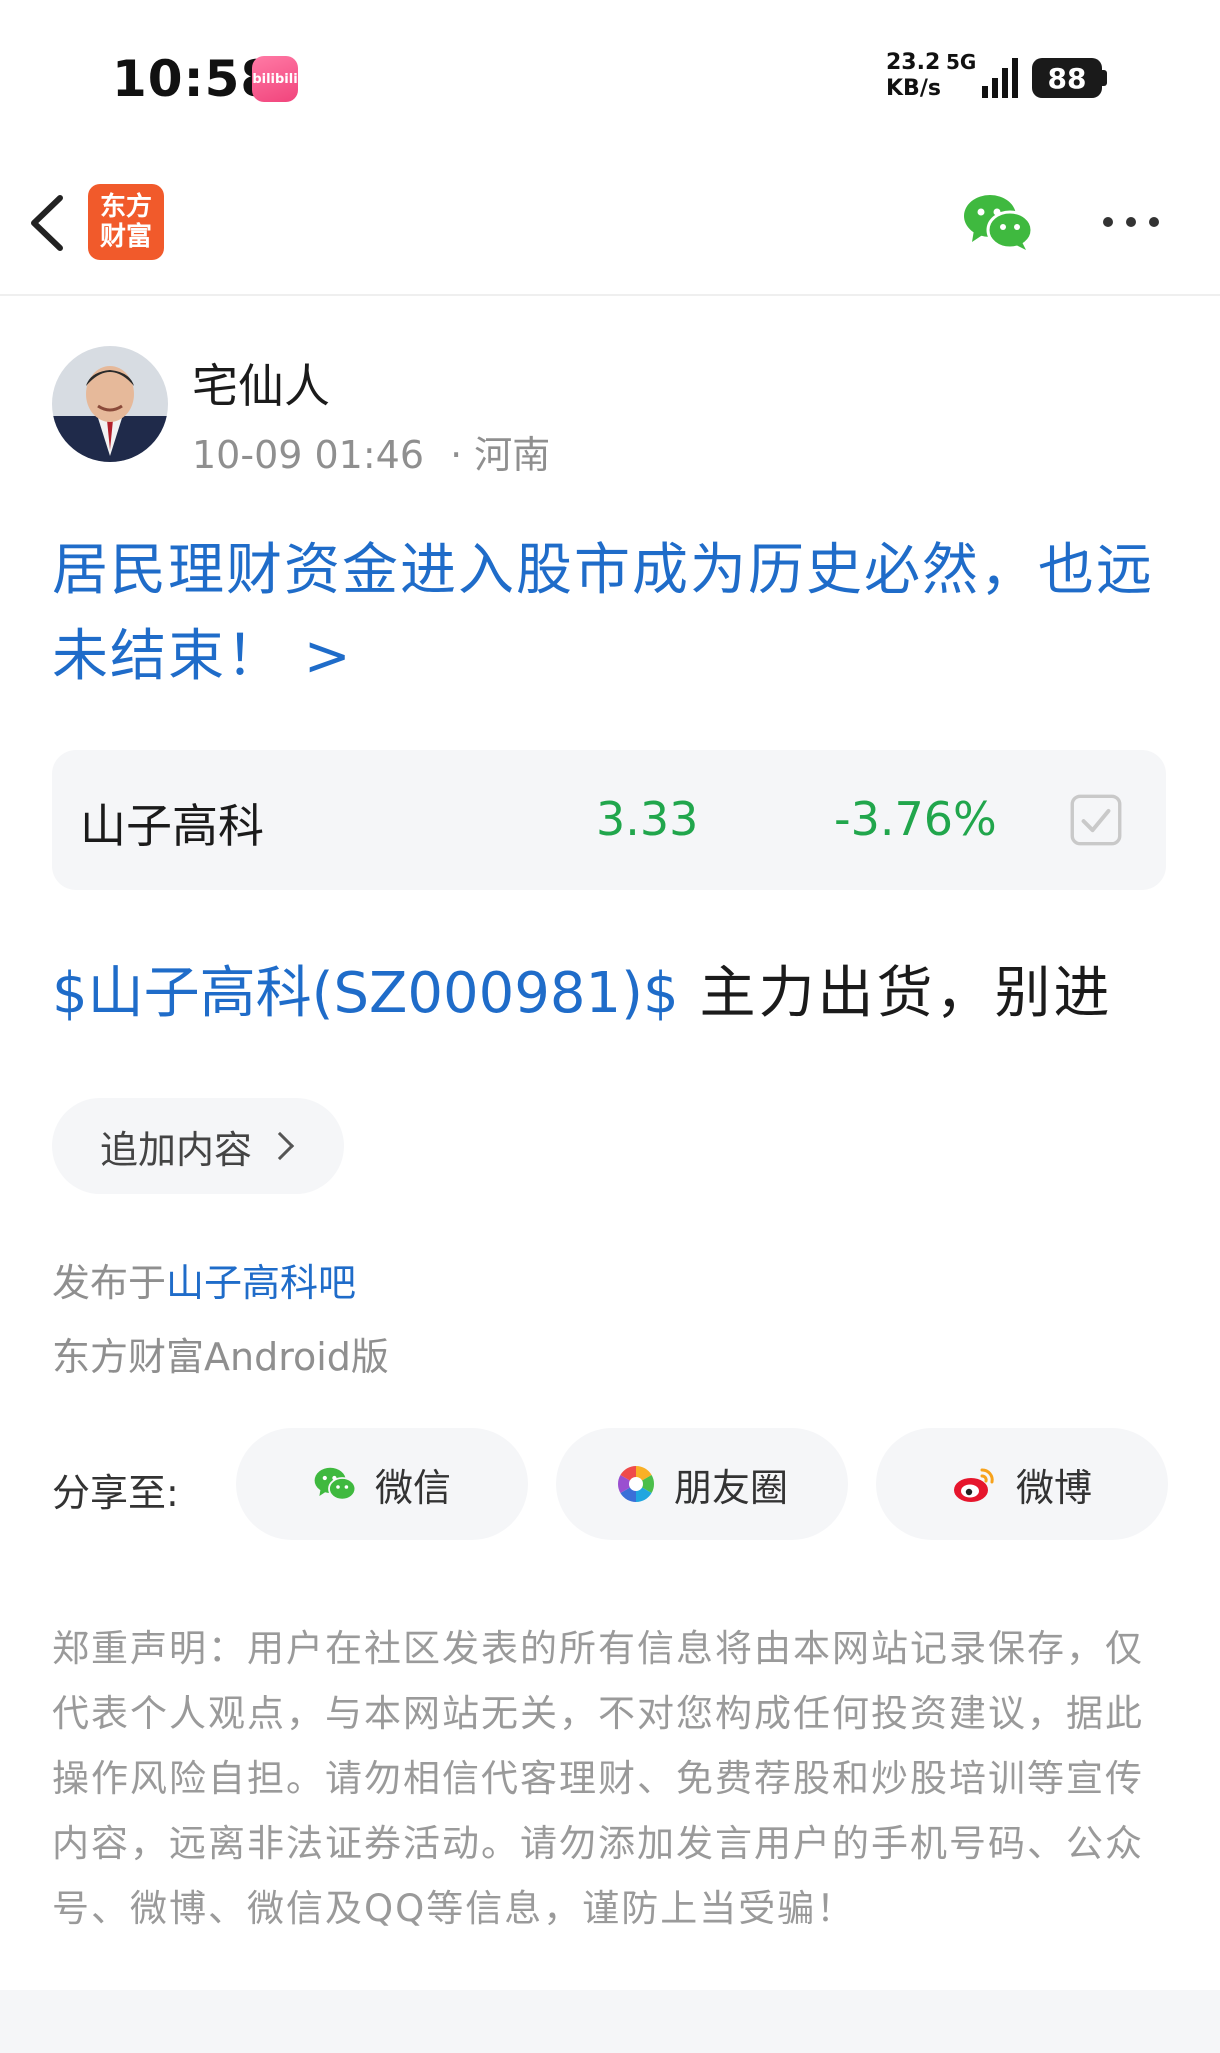 This screenshot has width=1220, height=2053. I want to click on published-in: 发布于山子高科吧, so click(204, 1279).